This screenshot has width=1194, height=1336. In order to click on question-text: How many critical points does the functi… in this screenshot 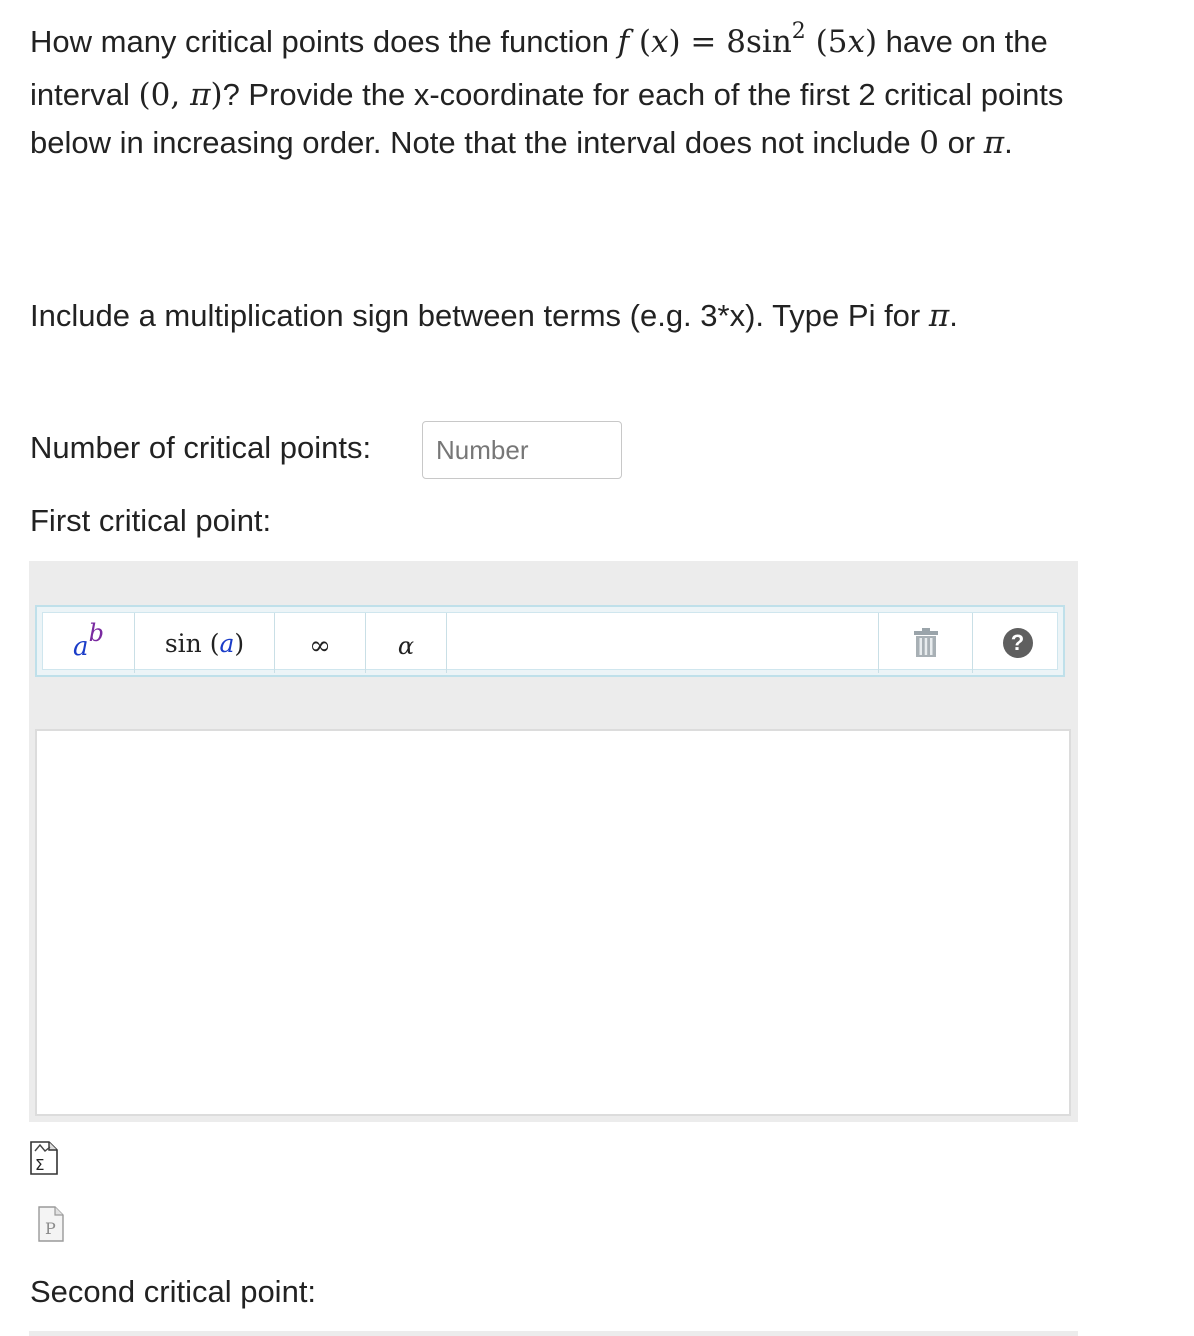, I will do `click(547, 90)`.